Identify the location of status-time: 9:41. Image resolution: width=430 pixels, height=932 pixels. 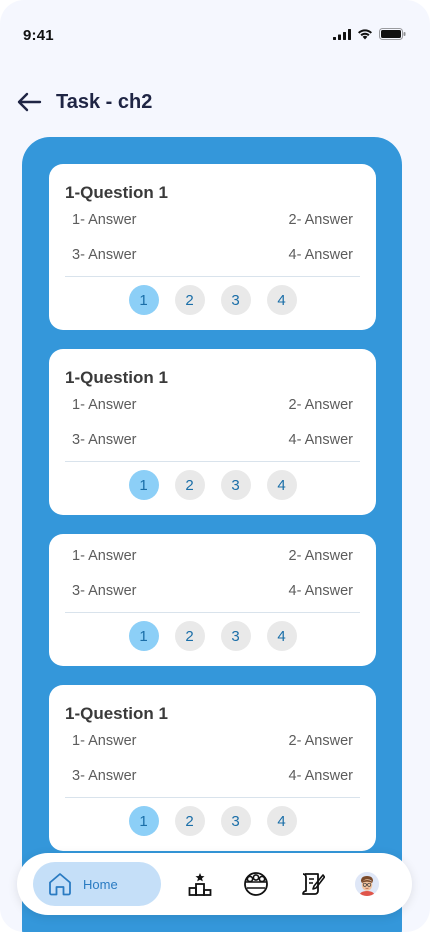
(38, 35).